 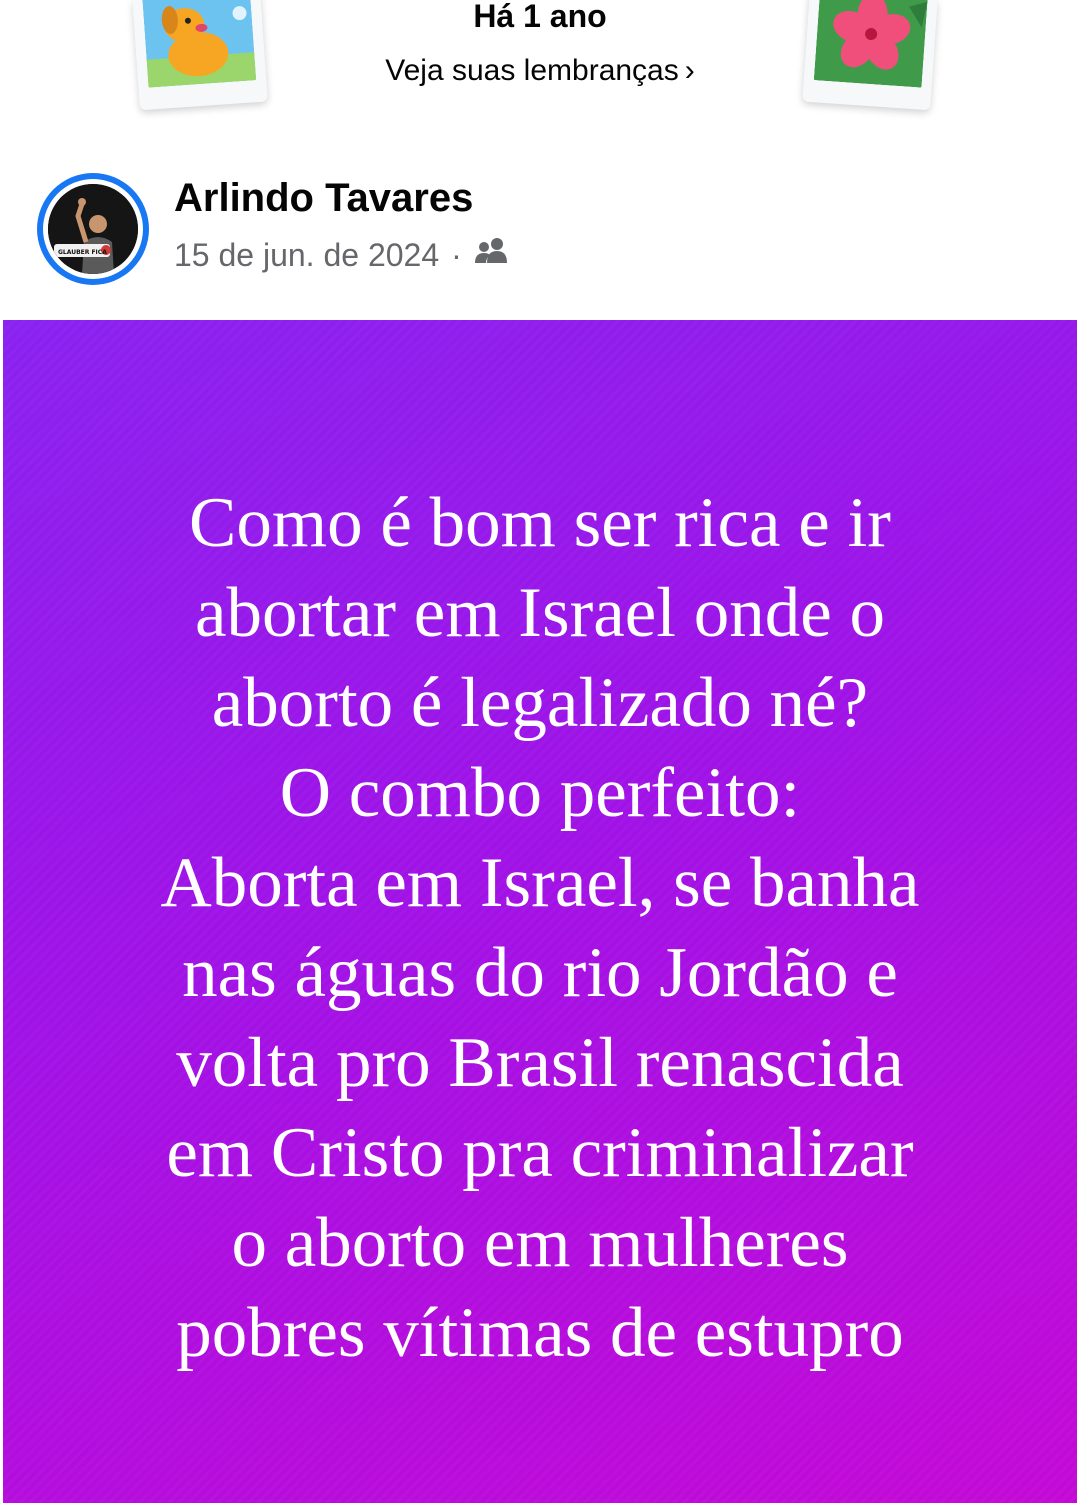 What do you see at coordinates (870, 44) in the screenshot?
I see `hibiscus-flower-icon` at bounding box center [870, 44].